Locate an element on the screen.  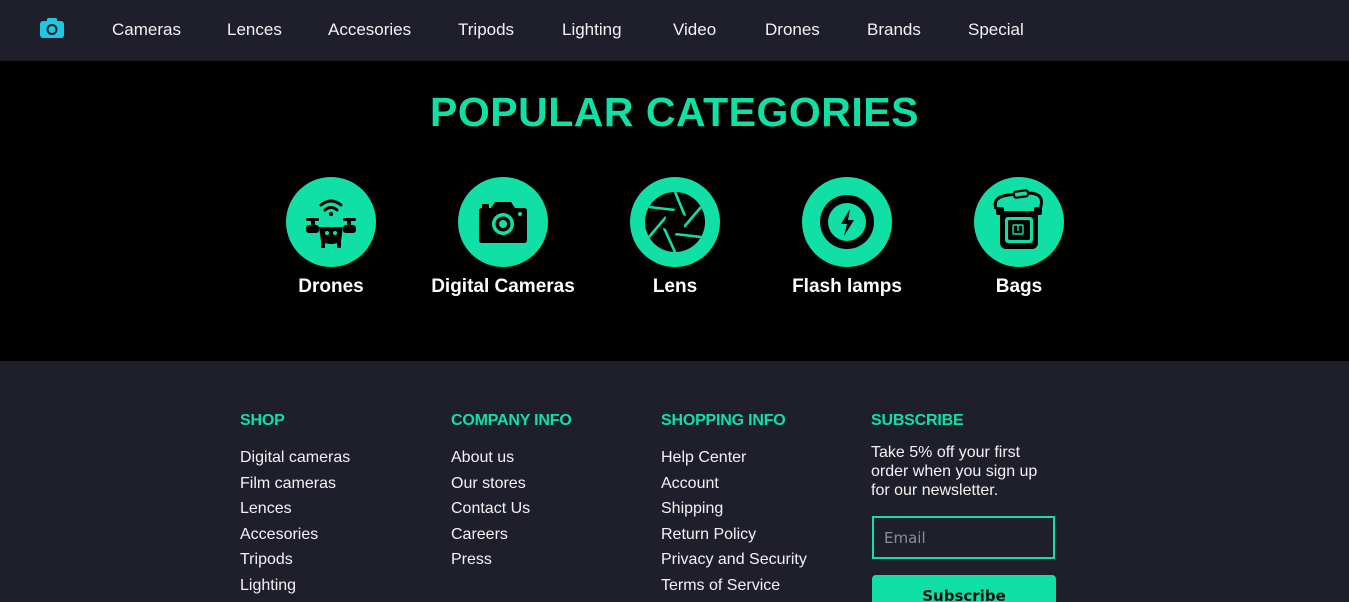
nav-item-accesories: Accesories is located at coordinates (369, 30).